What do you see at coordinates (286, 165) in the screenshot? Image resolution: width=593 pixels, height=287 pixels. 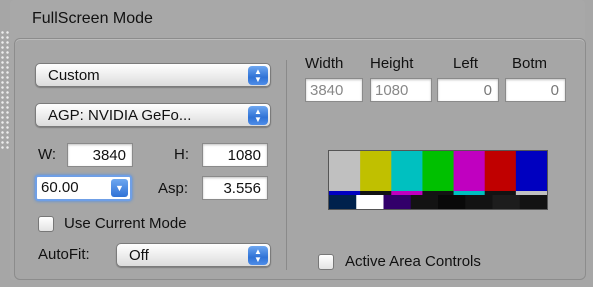 I see `column-separator` at bounding box center [286, 165].